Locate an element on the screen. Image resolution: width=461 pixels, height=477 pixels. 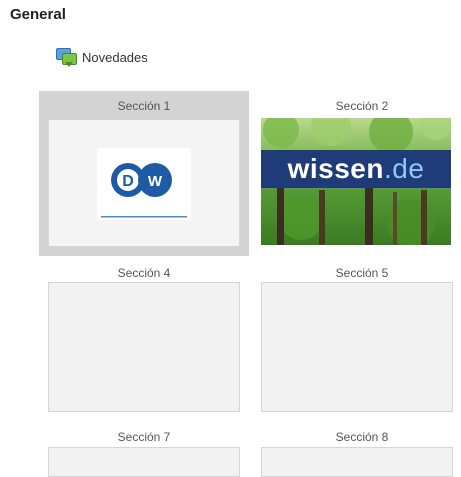
section-label: Sección 1 is located at coordinates (144, 106).